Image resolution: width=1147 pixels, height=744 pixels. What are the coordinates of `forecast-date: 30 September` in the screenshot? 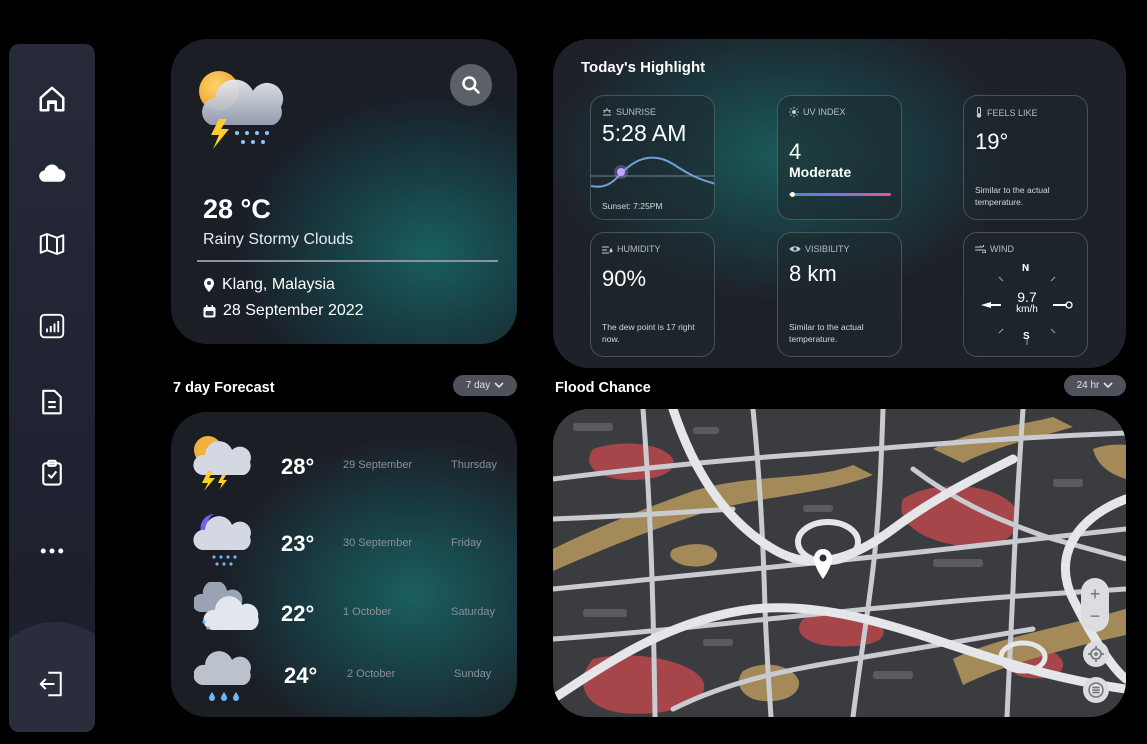 It's located at (378, 543).